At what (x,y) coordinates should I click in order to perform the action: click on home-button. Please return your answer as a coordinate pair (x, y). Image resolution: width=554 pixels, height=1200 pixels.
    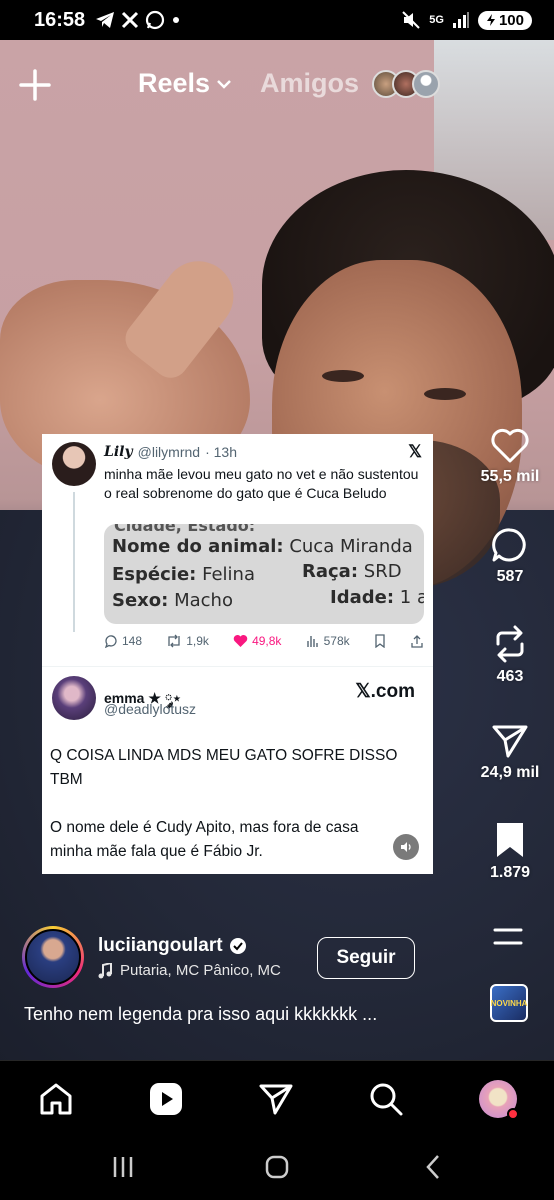
    Looking at the image, I should click on (277, 1167).